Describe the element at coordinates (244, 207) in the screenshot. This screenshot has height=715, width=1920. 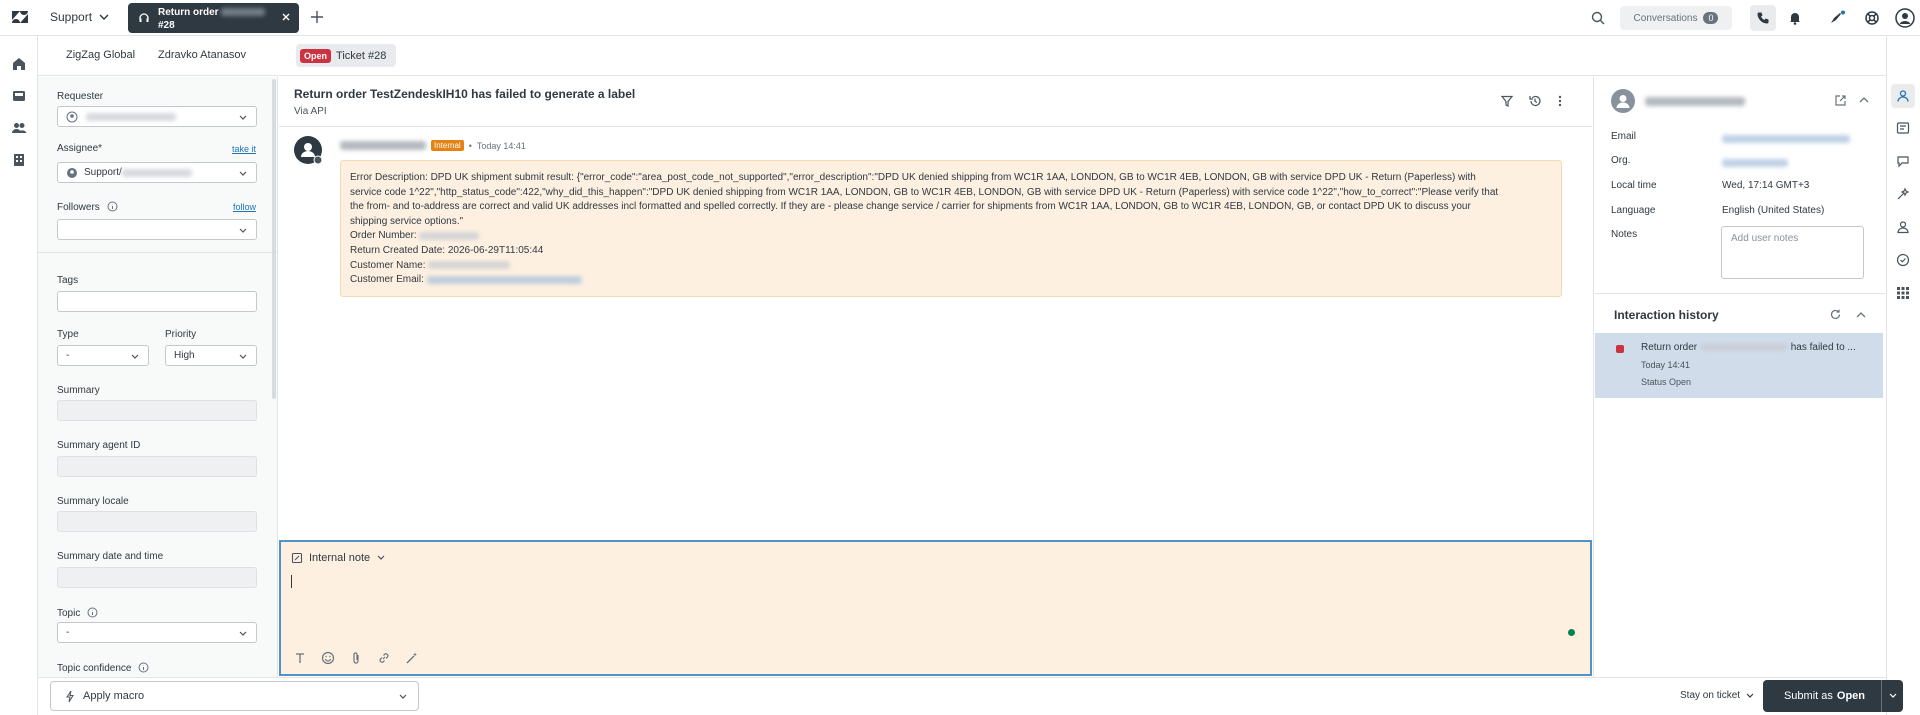
I see `follow-link: follow` at that location.